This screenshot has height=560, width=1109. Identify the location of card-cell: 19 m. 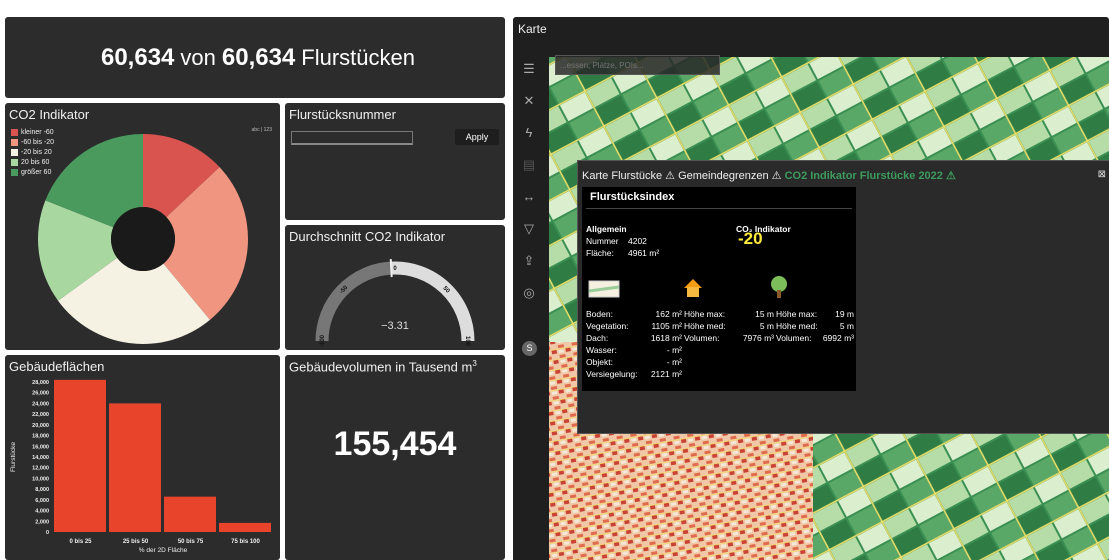
(844, 314).